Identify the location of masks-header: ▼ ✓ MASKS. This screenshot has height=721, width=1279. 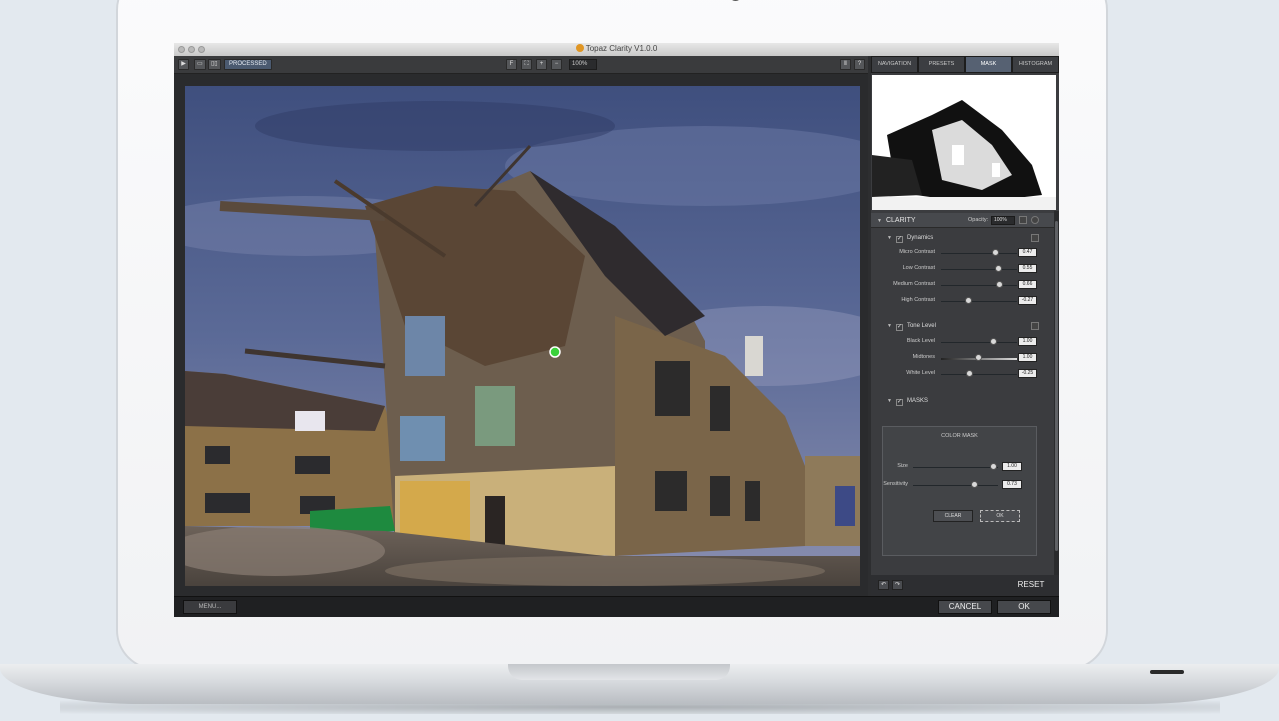
(965, 401).